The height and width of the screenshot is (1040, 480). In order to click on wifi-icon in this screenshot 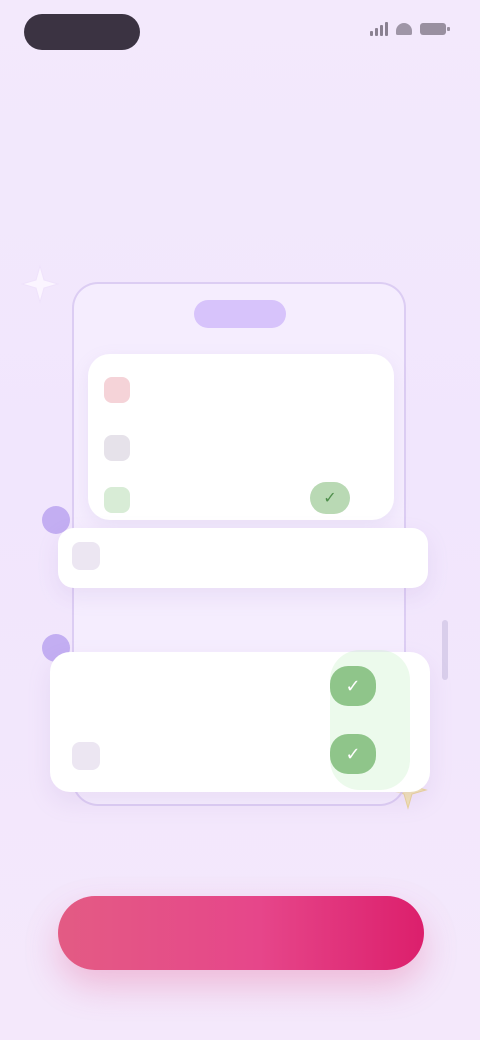, I will do `click(404, 29)`.